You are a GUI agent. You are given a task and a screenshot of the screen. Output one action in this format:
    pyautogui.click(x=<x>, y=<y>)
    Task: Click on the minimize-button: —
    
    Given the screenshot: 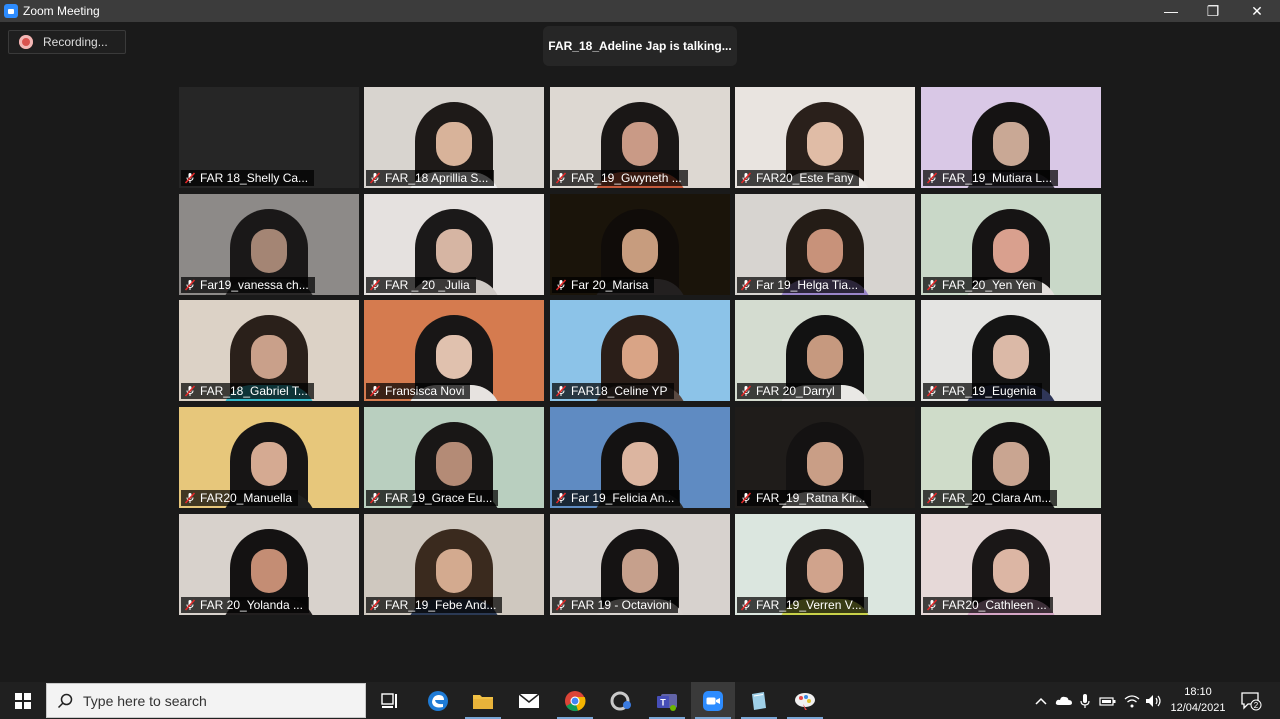 What is the action you would take?
    pyautogui.click(x=1171, y=11)
    